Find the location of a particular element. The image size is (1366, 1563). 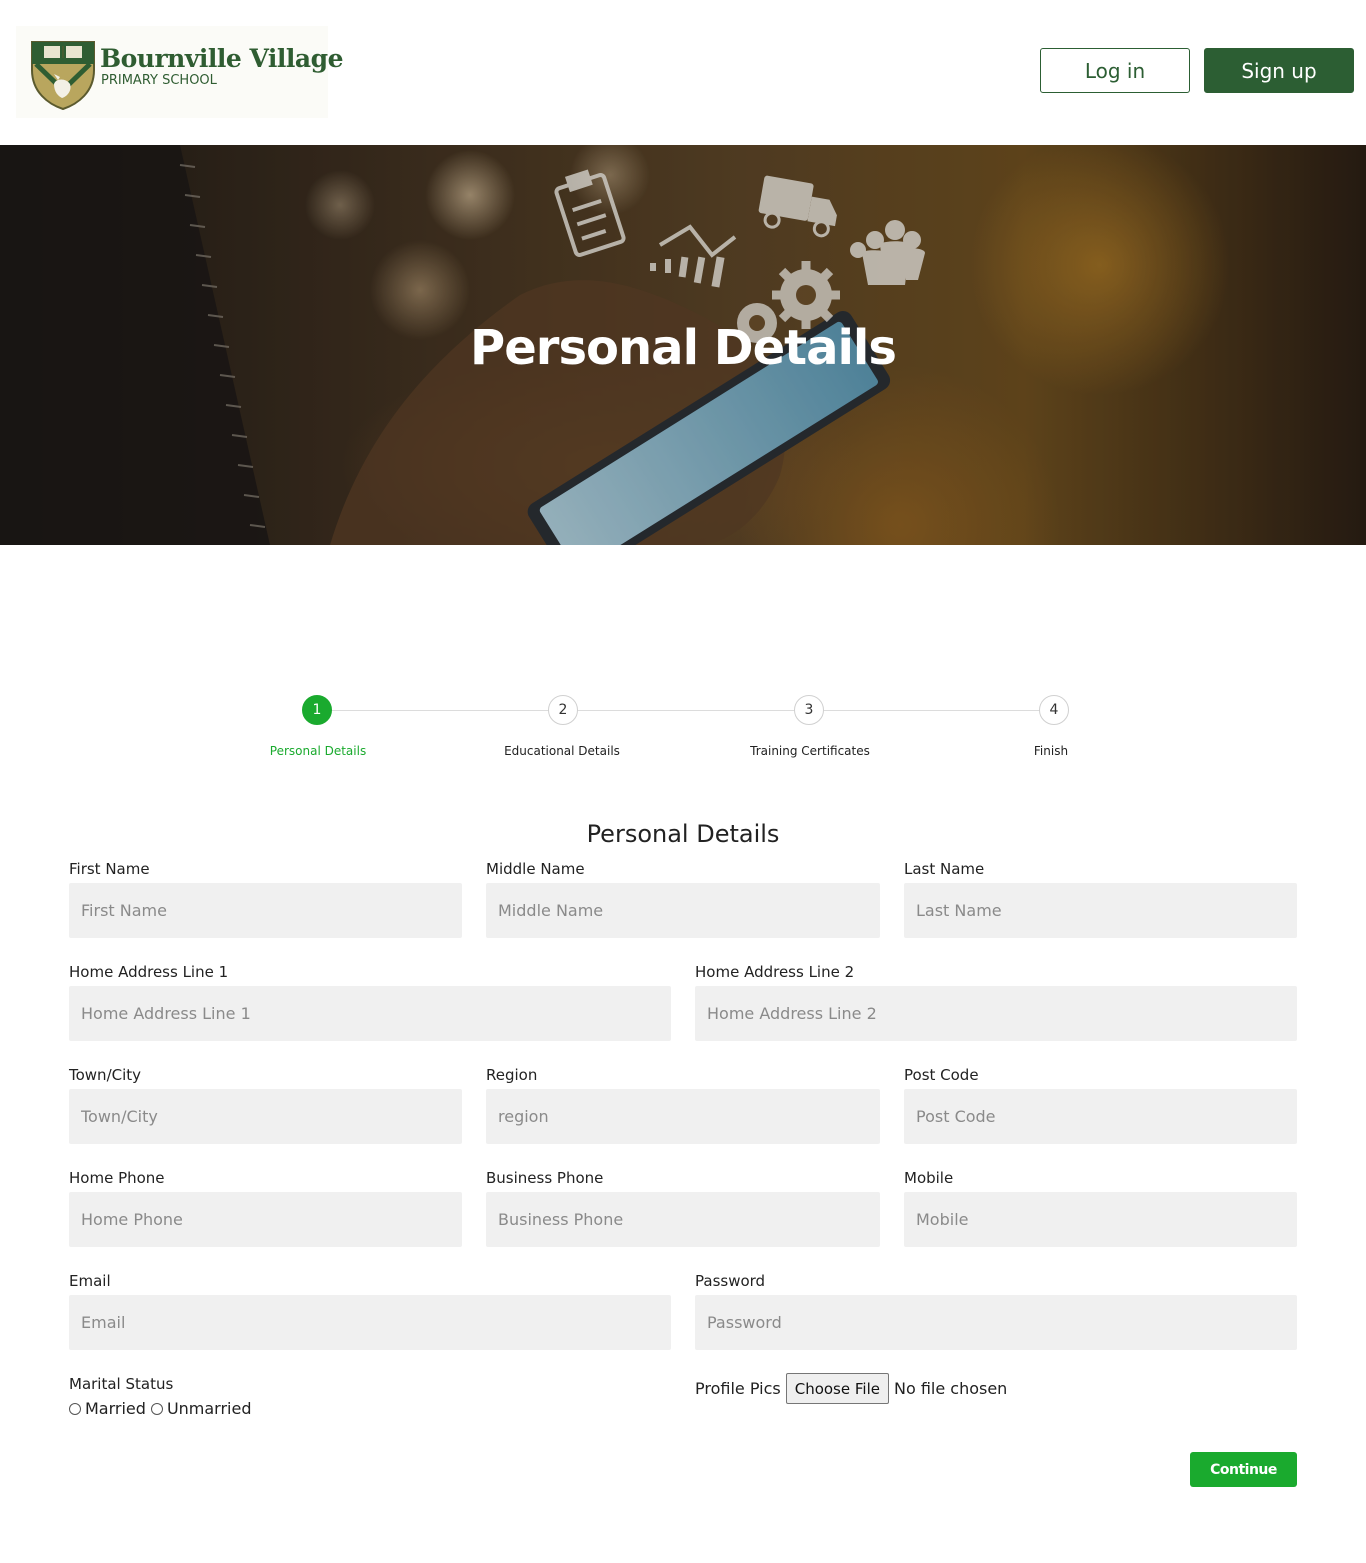

post-code-label: Post Code is located at coordinates (941, 1075).